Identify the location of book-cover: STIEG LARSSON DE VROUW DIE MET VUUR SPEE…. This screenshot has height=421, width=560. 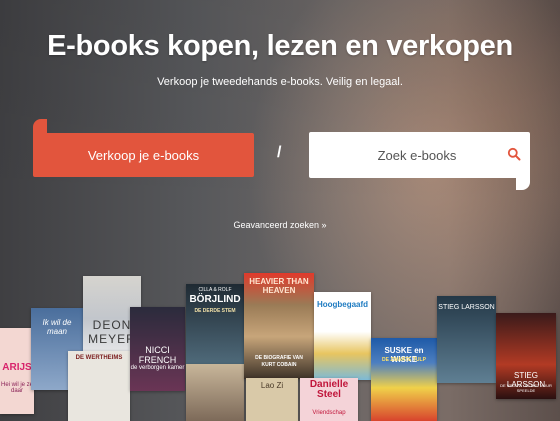
(526, 356).